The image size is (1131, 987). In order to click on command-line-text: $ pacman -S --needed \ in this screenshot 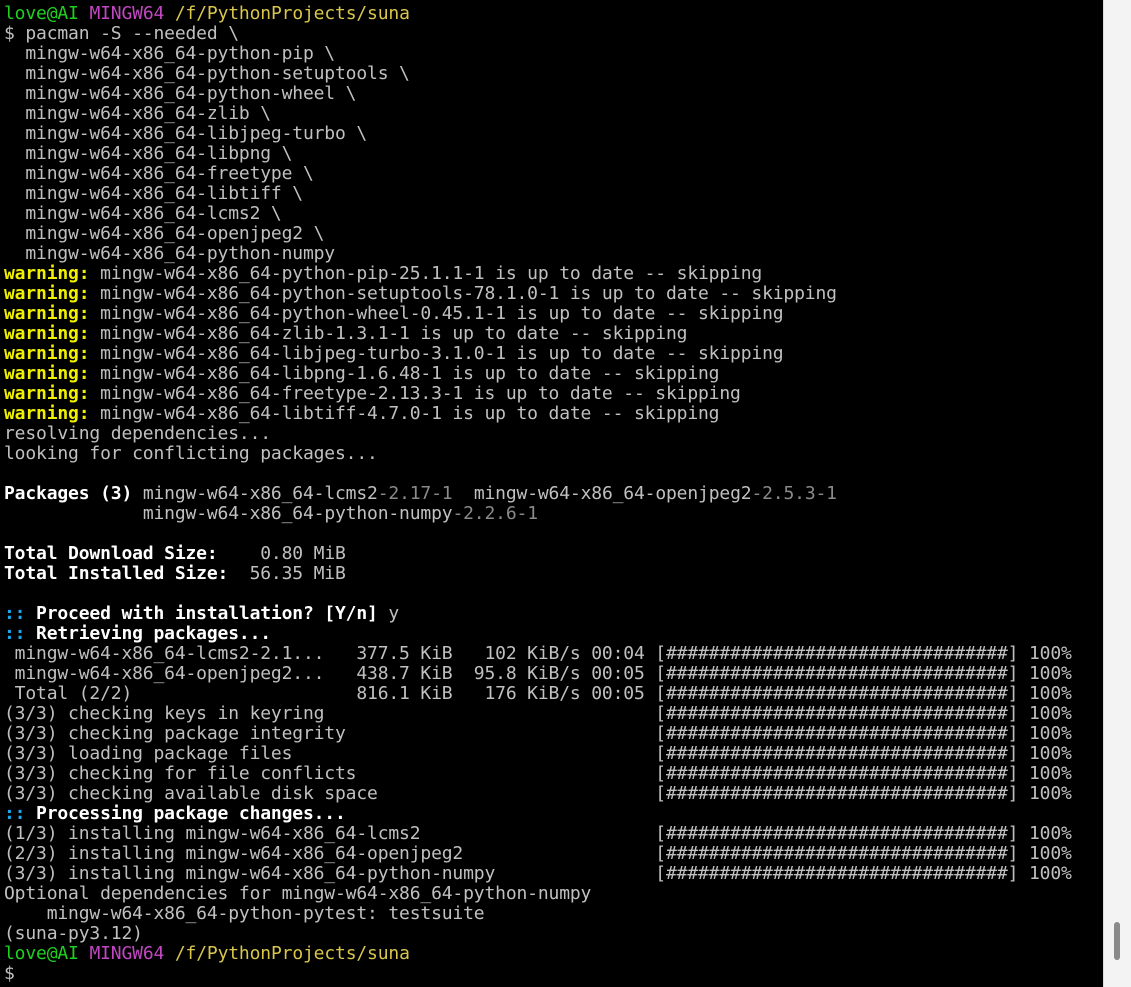, I will do `click(121, 33)`.